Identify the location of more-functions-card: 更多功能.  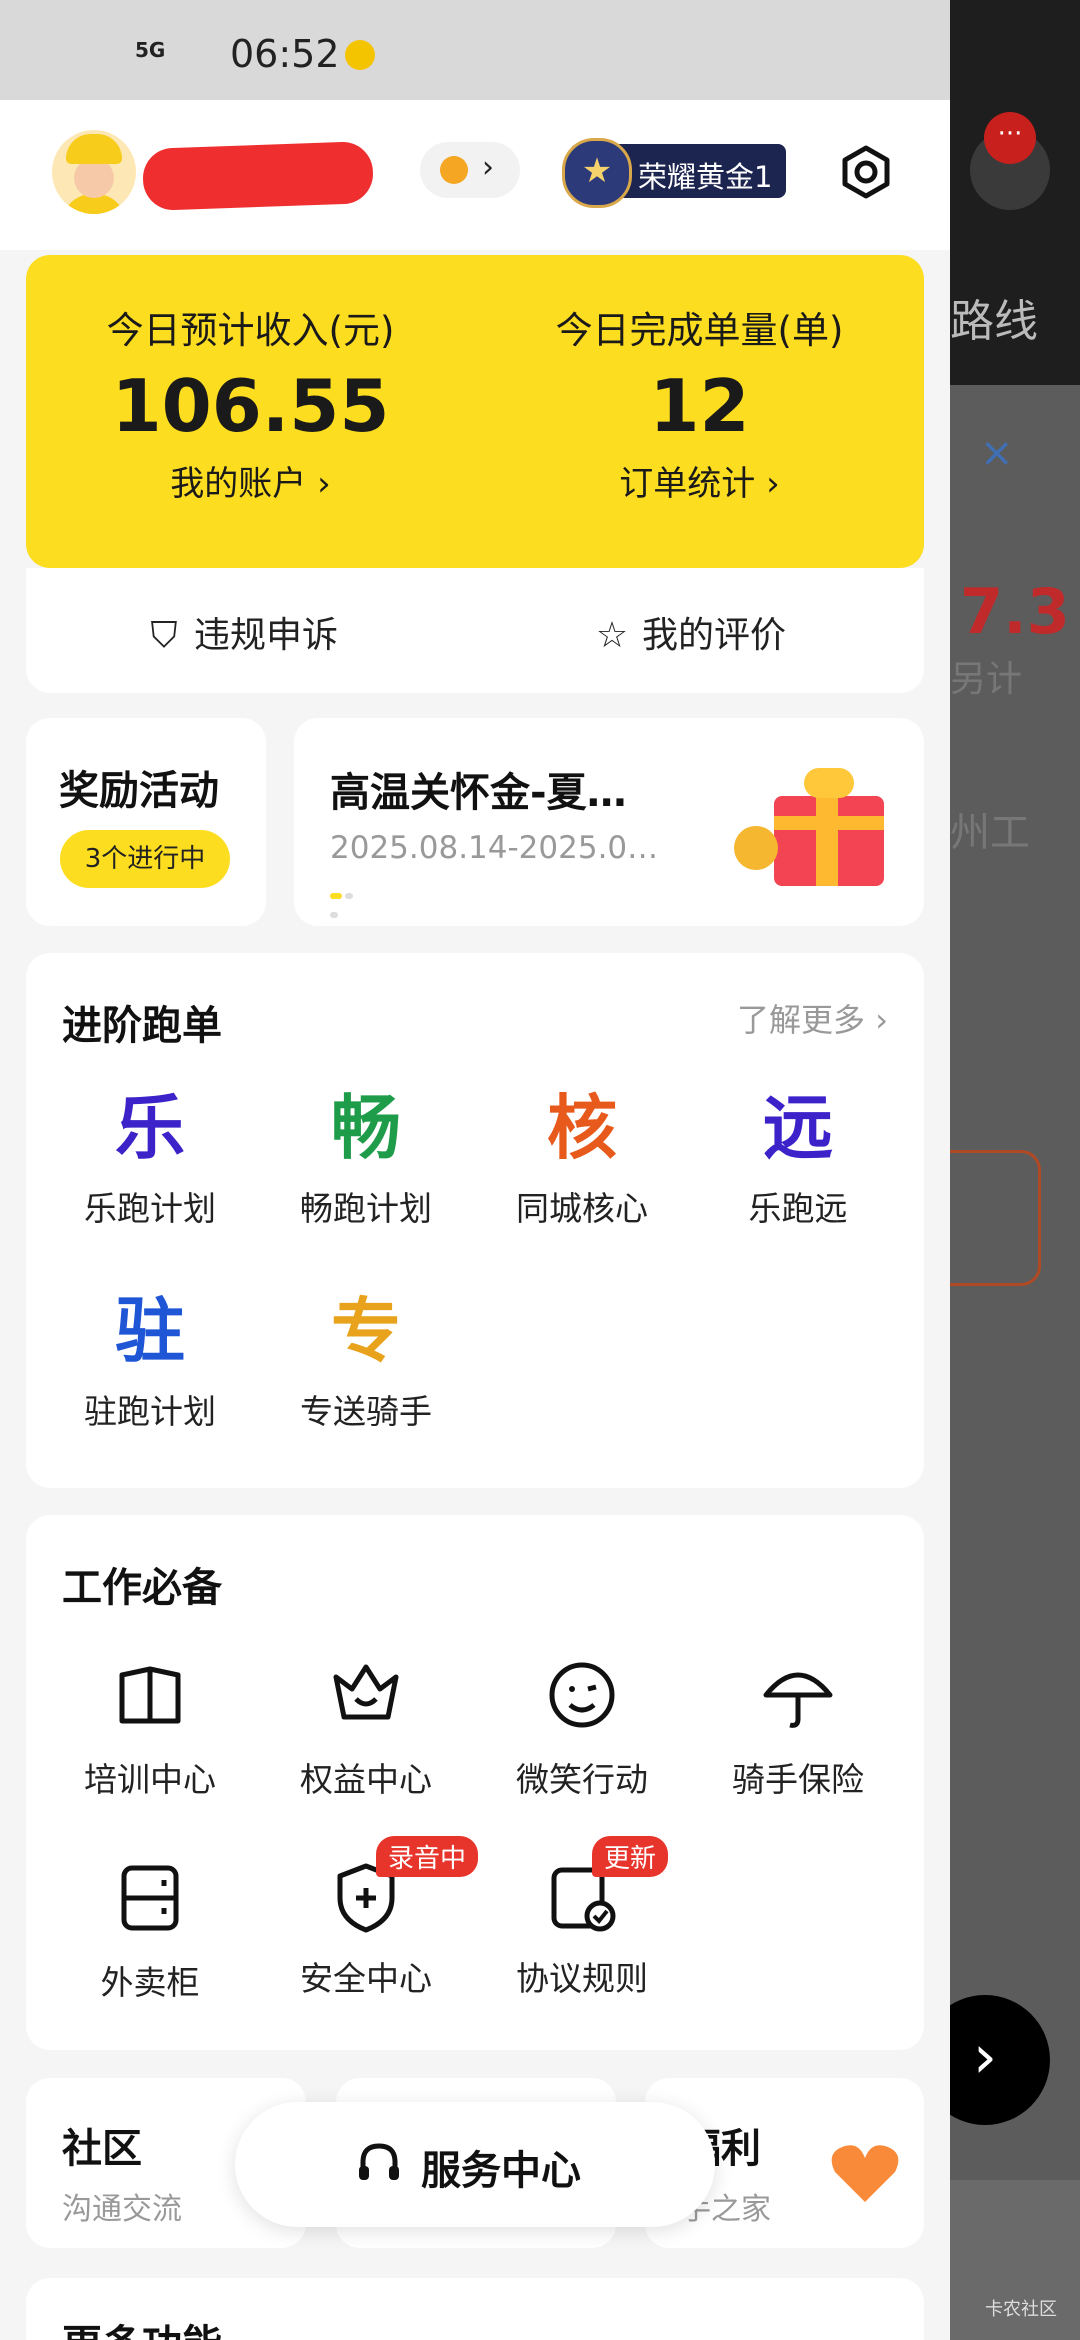
(475, 2309).